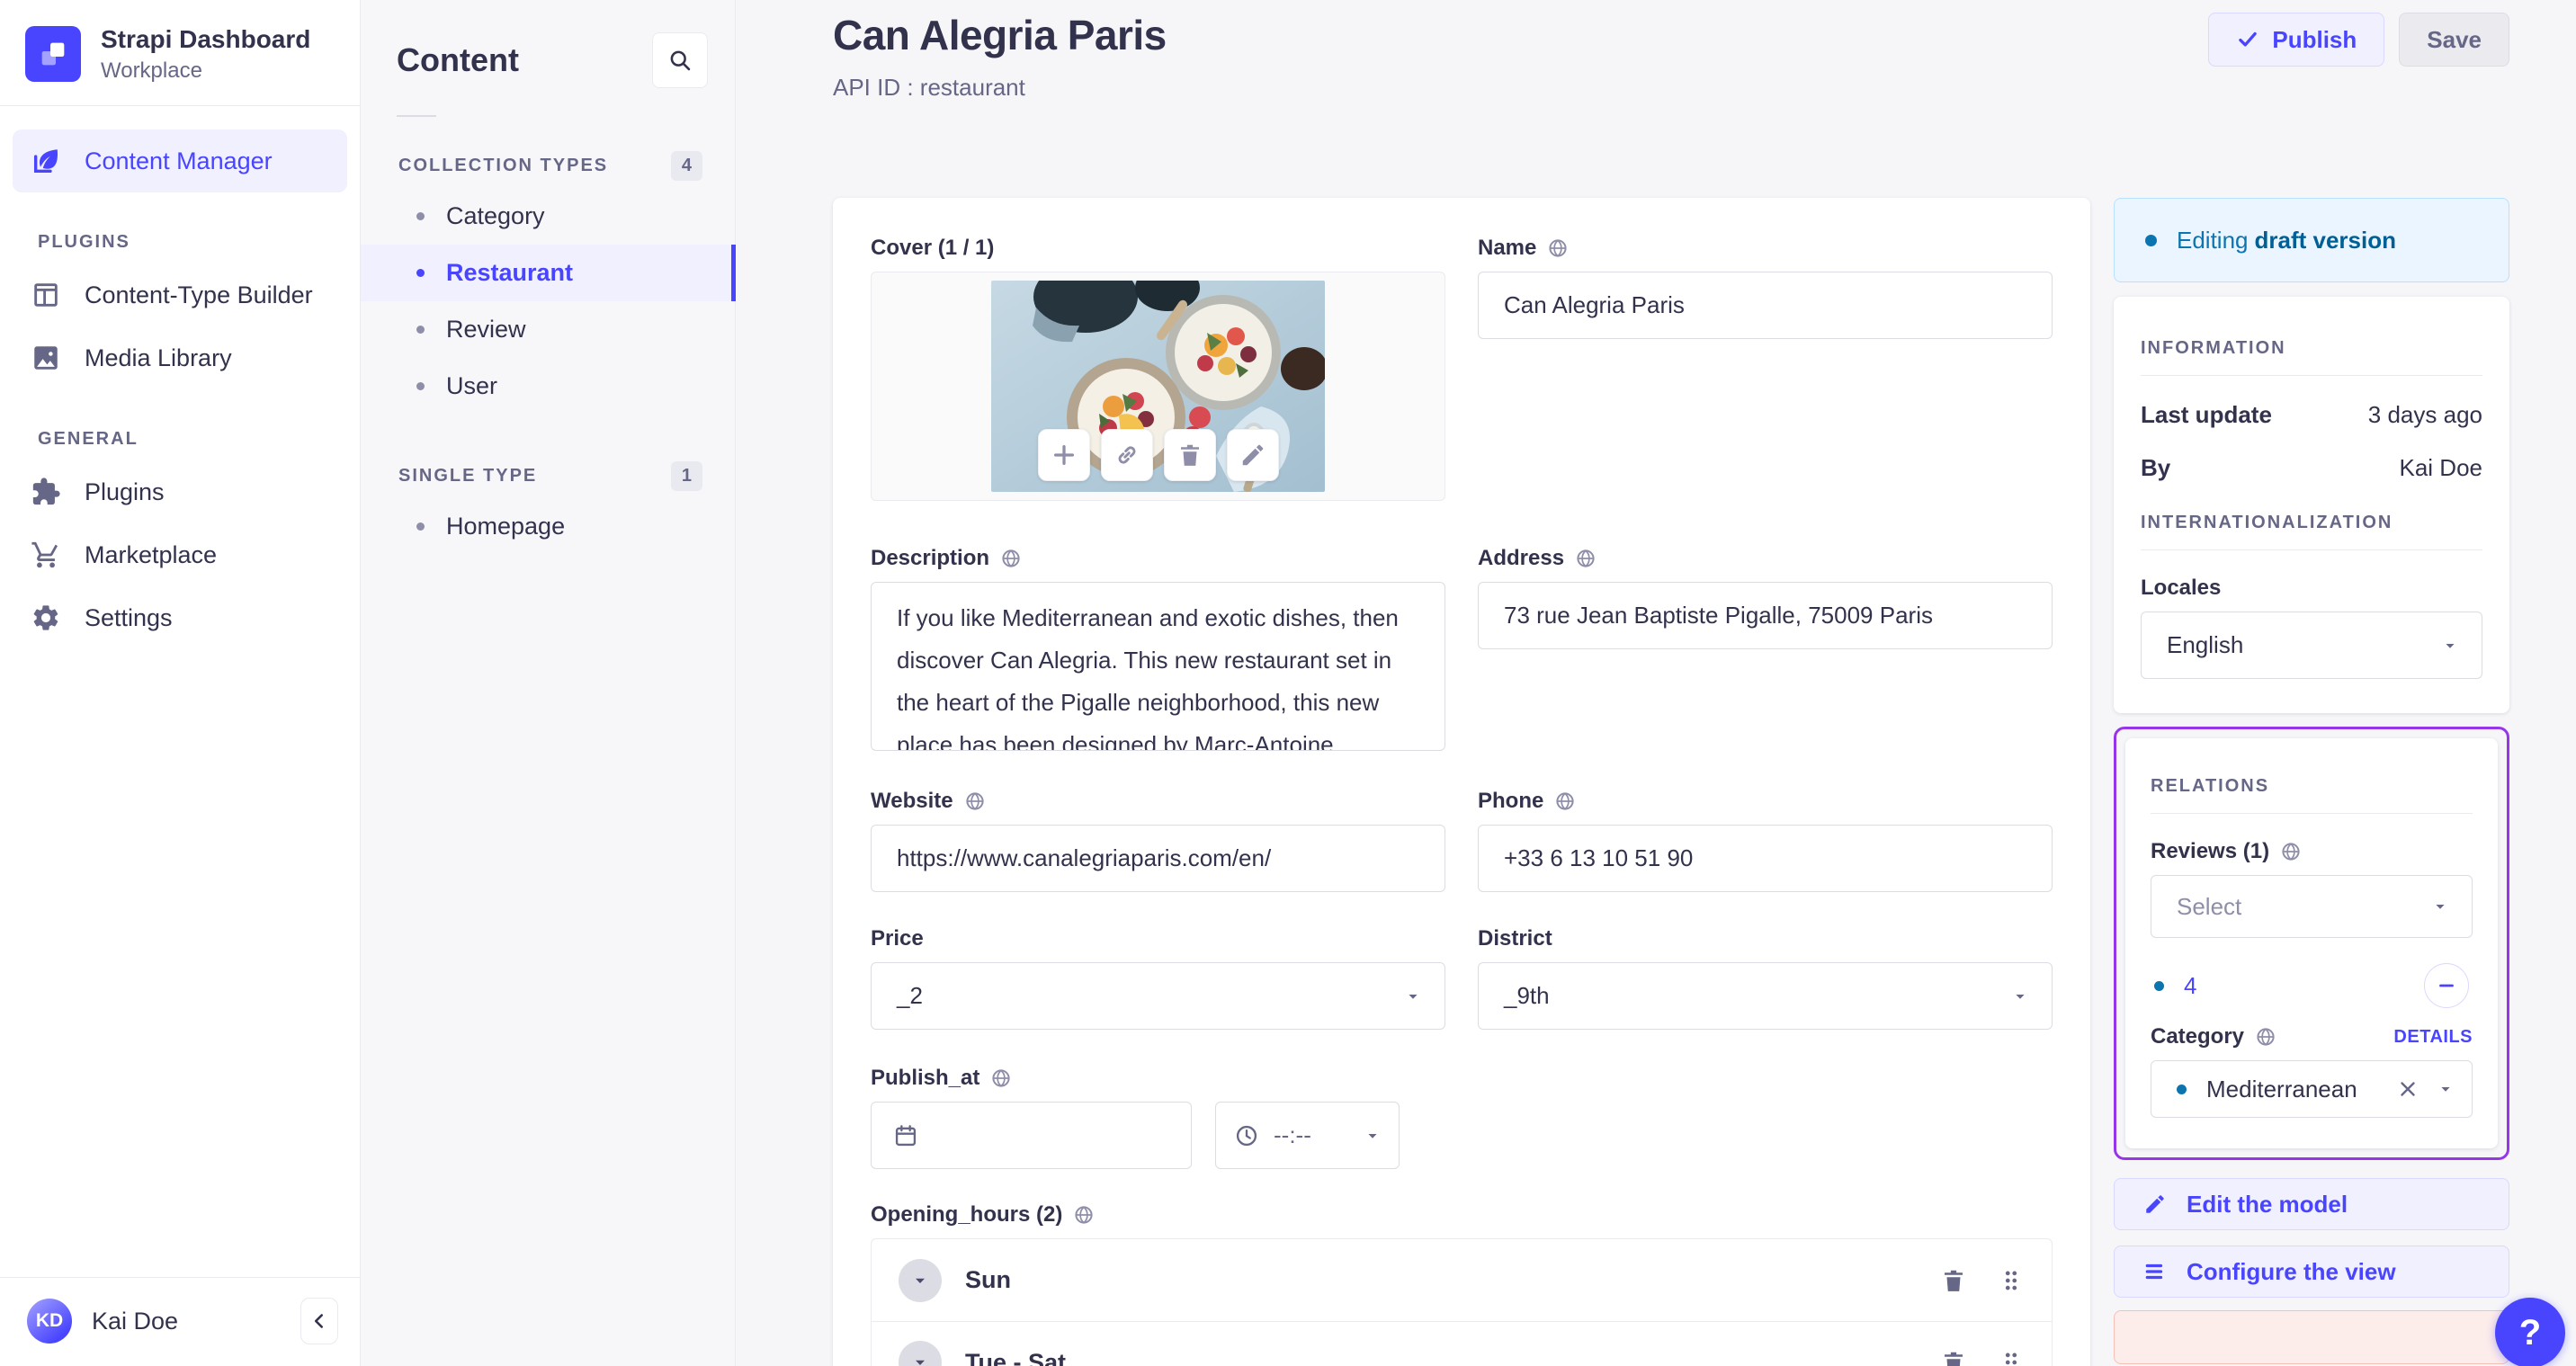 The image size is (2576, 1366). I want to click on sidebar-item-plugins: Plugins, so click(180, 491).